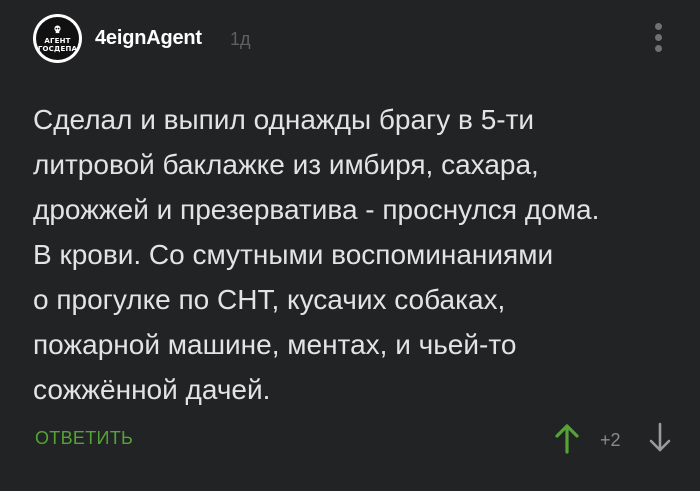 The width and height of the screenshot is (700, 491). I want to click on author-avatar: АГЕНТ ГОСДЕПА, so click(57, 38).